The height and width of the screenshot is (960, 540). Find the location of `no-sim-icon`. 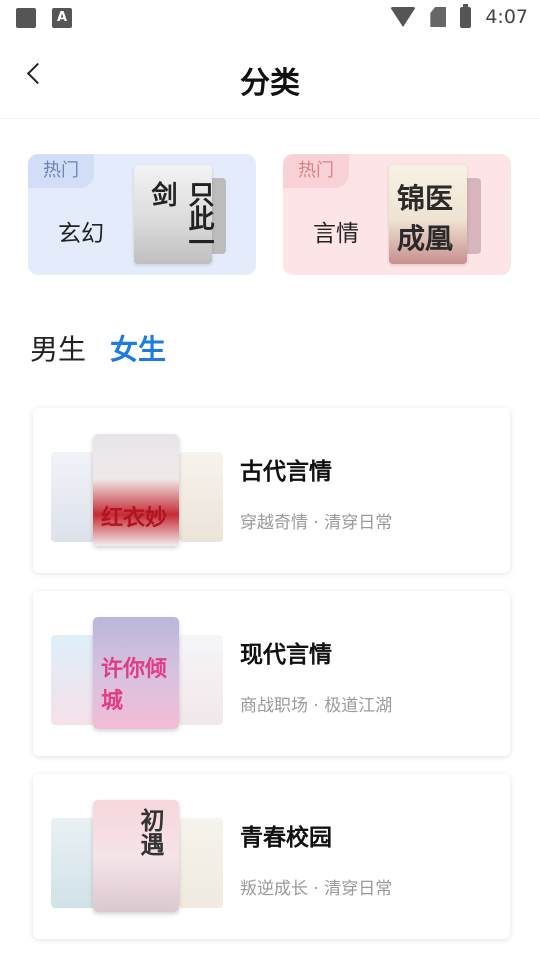

no-sim-icon is located at coordinates (438, 17).